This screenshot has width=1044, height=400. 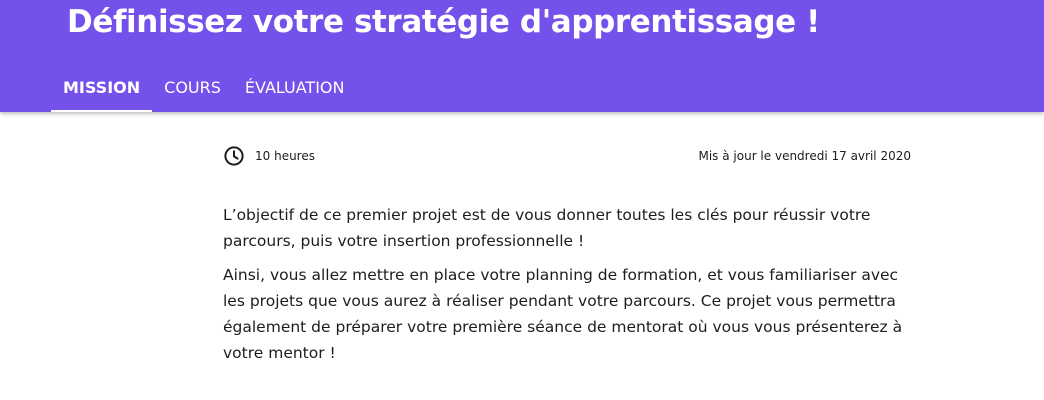 I want to click on updated-date: Mis à jour le vendredi 17 avril 2020, so click(x=804, y=156).